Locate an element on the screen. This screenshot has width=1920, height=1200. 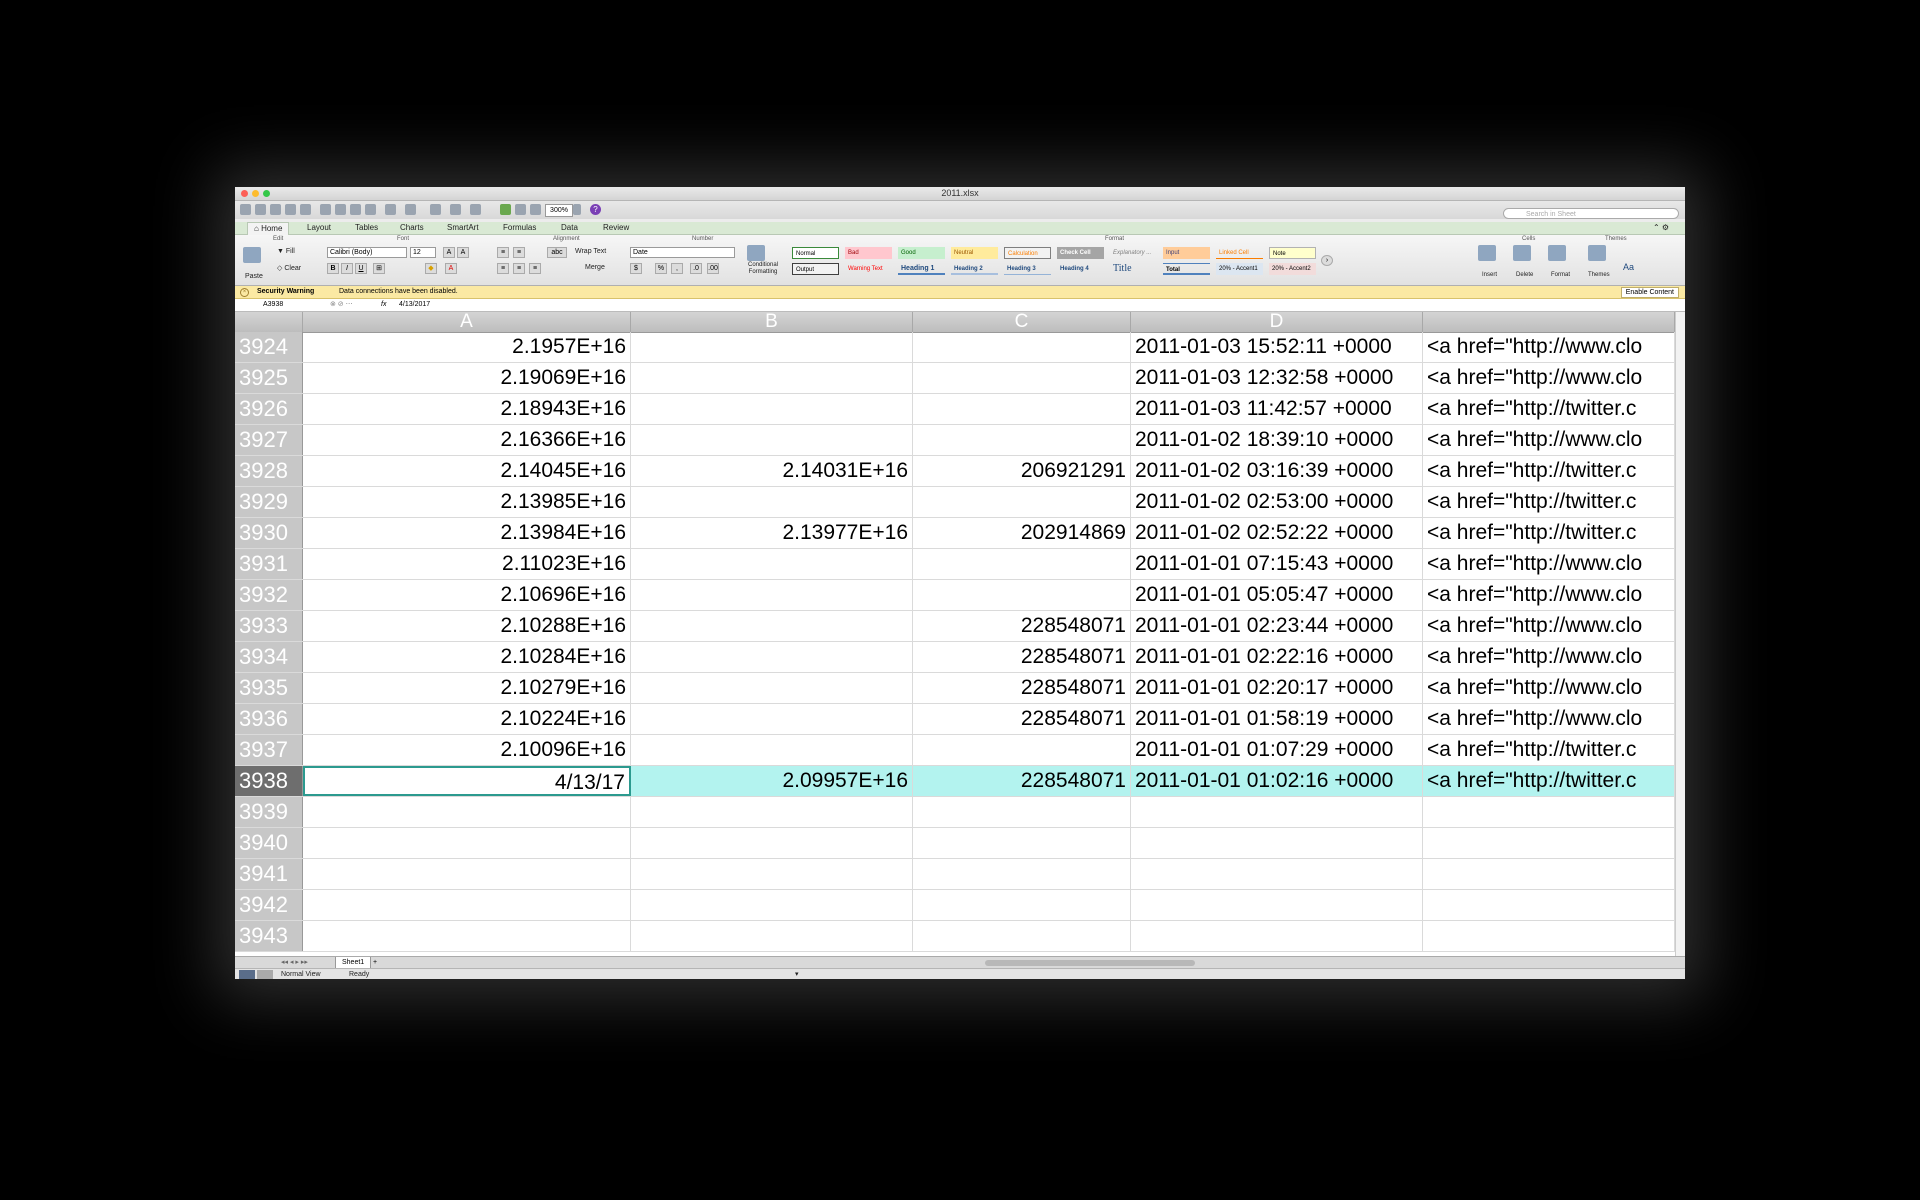
cell-d: 2011-01-02 02:53:00 +0000 is located at coordinates (1277, 502).